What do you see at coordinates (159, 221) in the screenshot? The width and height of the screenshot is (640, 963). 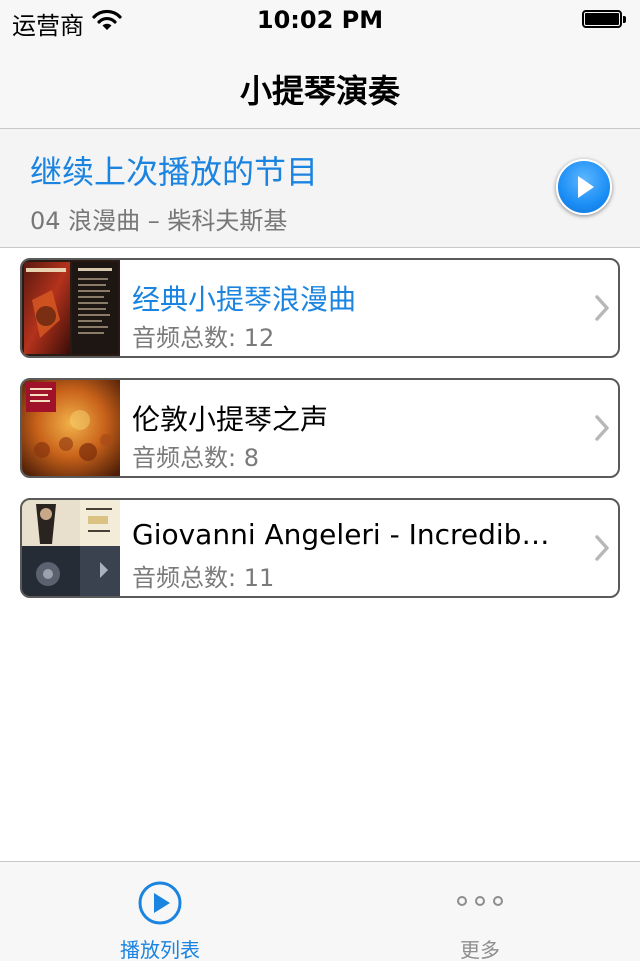 I see `resume-track-info: 04 浪漫曲 – 柴科夫斯基` at bounding box center [159, 221].